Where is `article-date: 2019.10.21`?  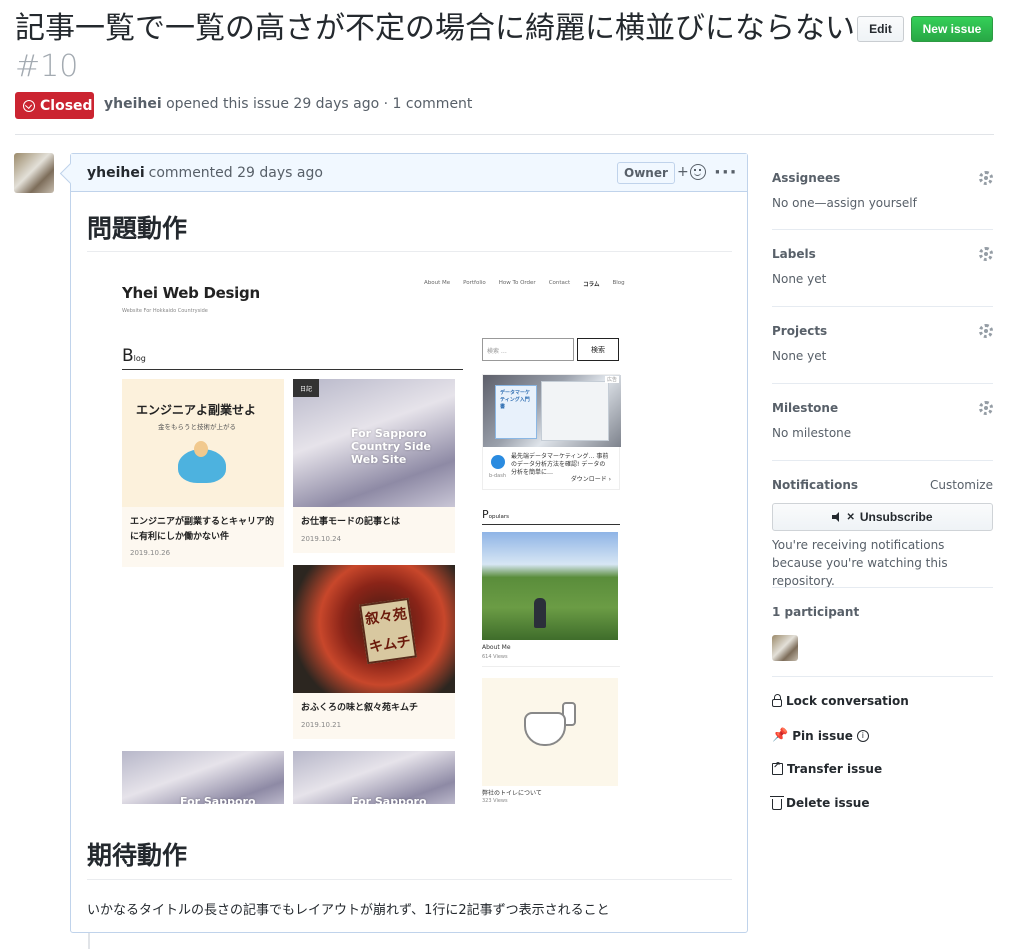
article-date: 2019.10.21 is located at coordinates (321, 725).